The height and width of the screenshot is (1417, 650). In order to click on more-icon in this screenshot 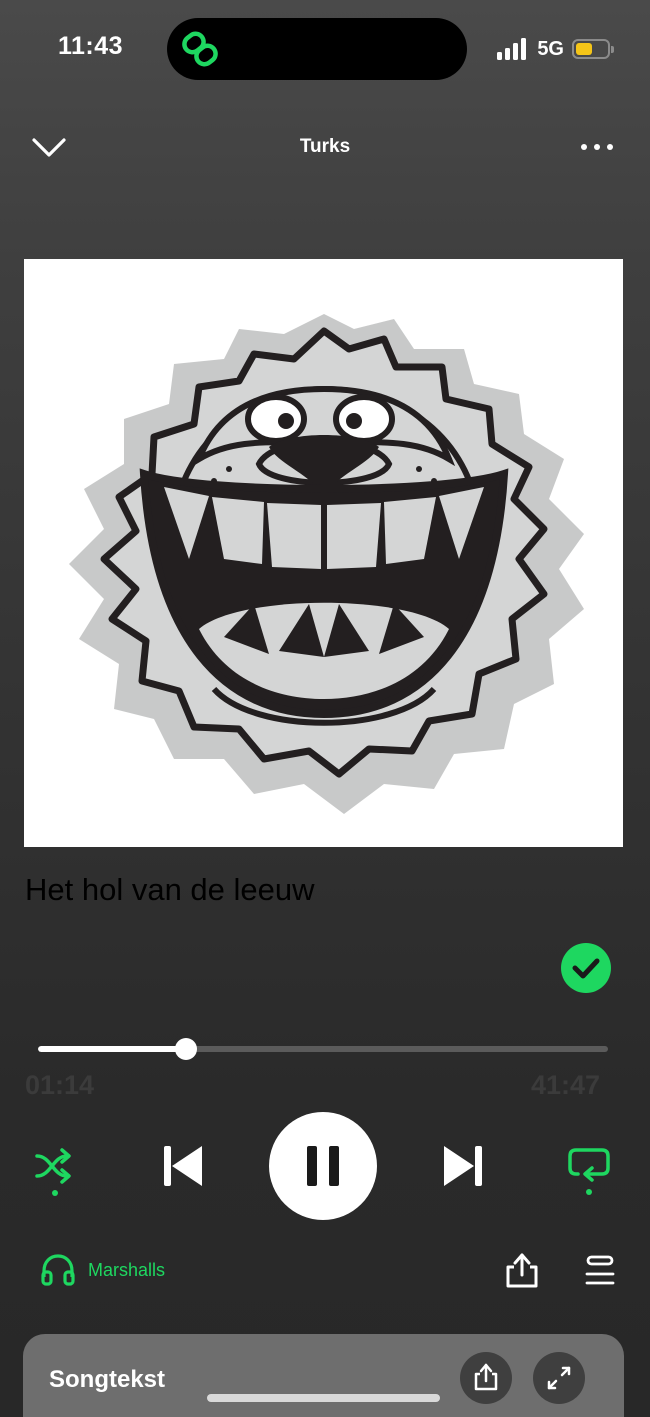, I will do `click(597, 147)`.